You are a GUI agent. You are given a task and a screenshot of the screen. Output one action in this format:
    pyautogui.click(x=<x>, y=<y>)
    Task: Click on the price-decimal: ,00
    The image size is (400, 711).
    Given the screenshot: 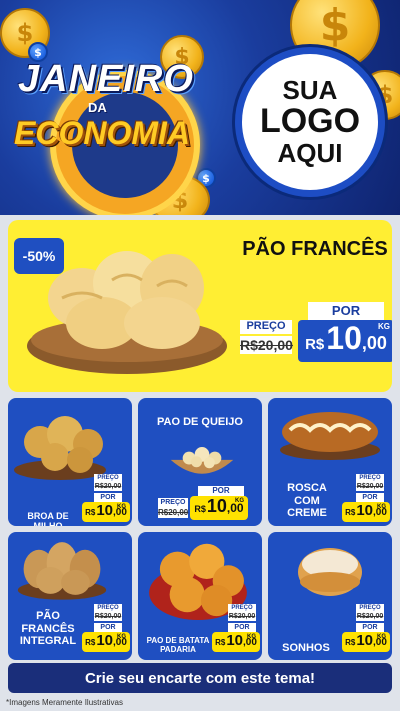 What is the action you would take?
    pyautogui.click(x=374, y=343)
    